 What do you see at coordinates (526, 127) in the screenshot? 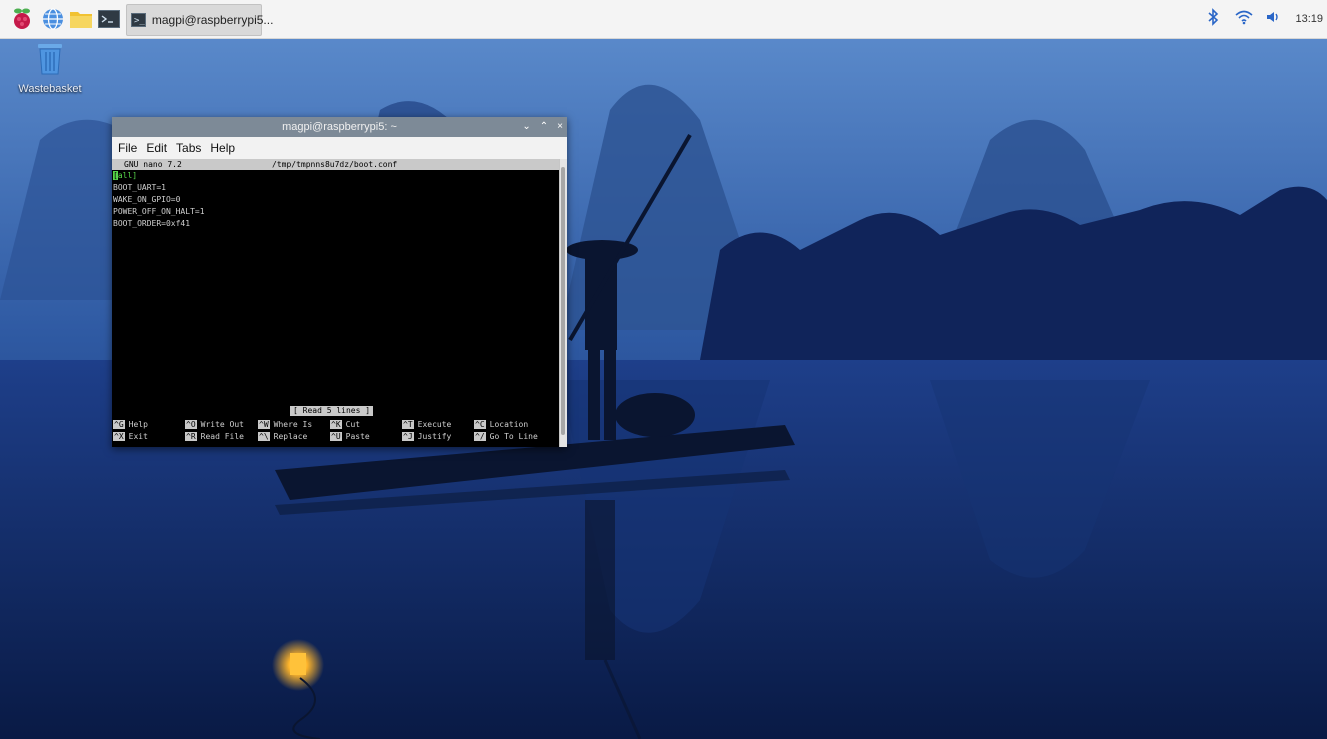
I see `minimize-button: ⌄` at bounding box center [526, 127].